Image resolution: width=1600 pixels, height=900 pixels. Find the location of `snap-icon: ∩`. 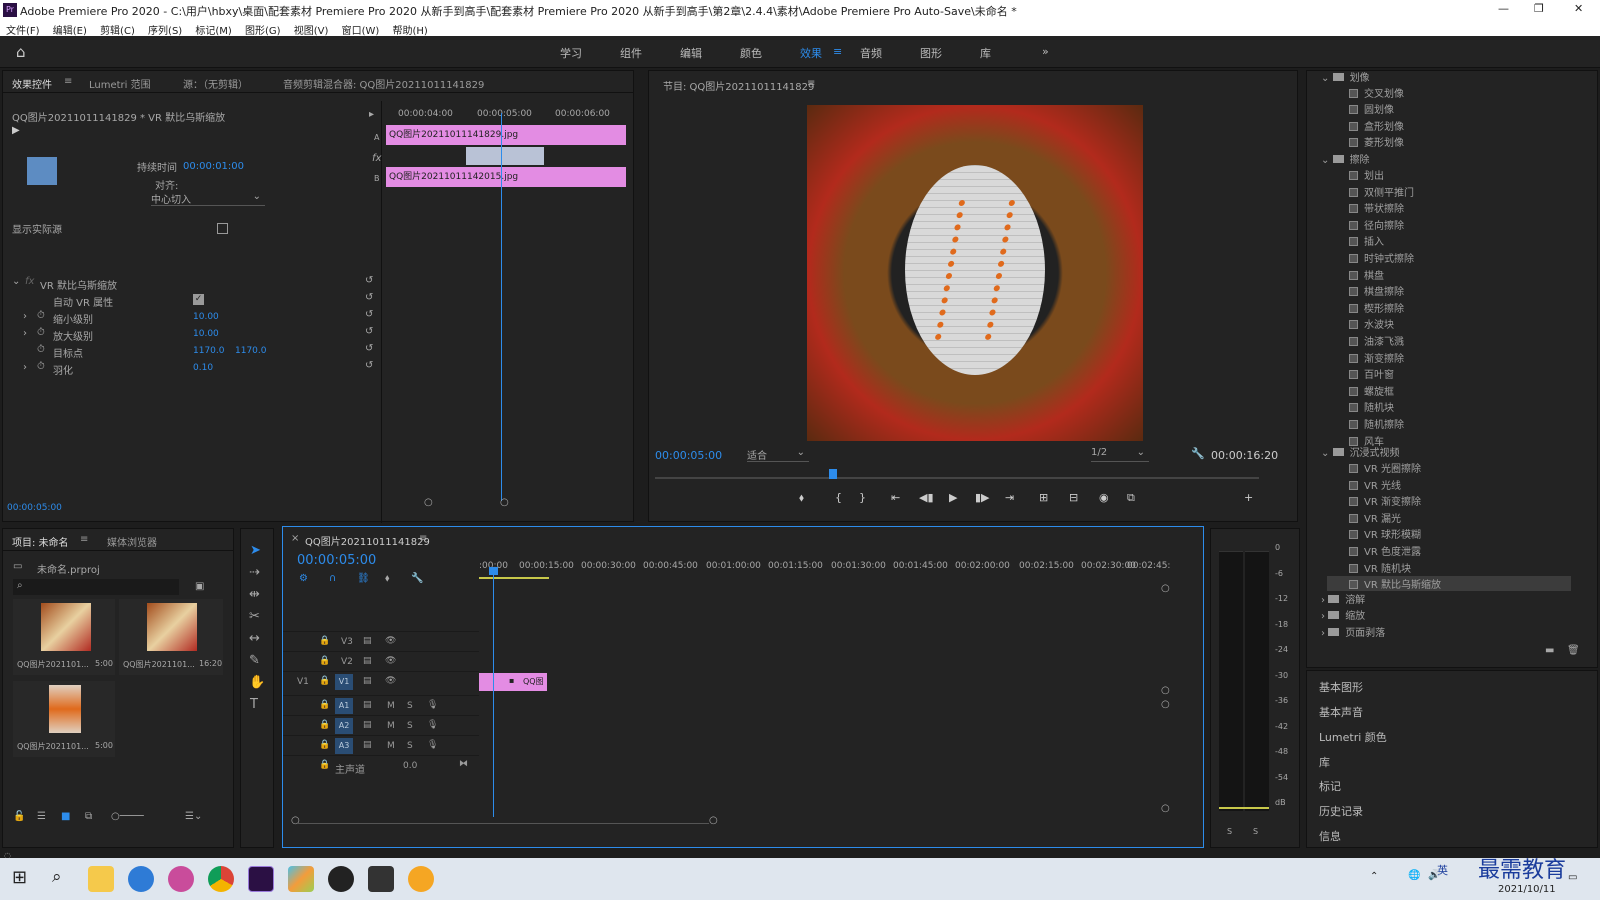

snap-icon: ∩ is located at coordinates (332, 578).